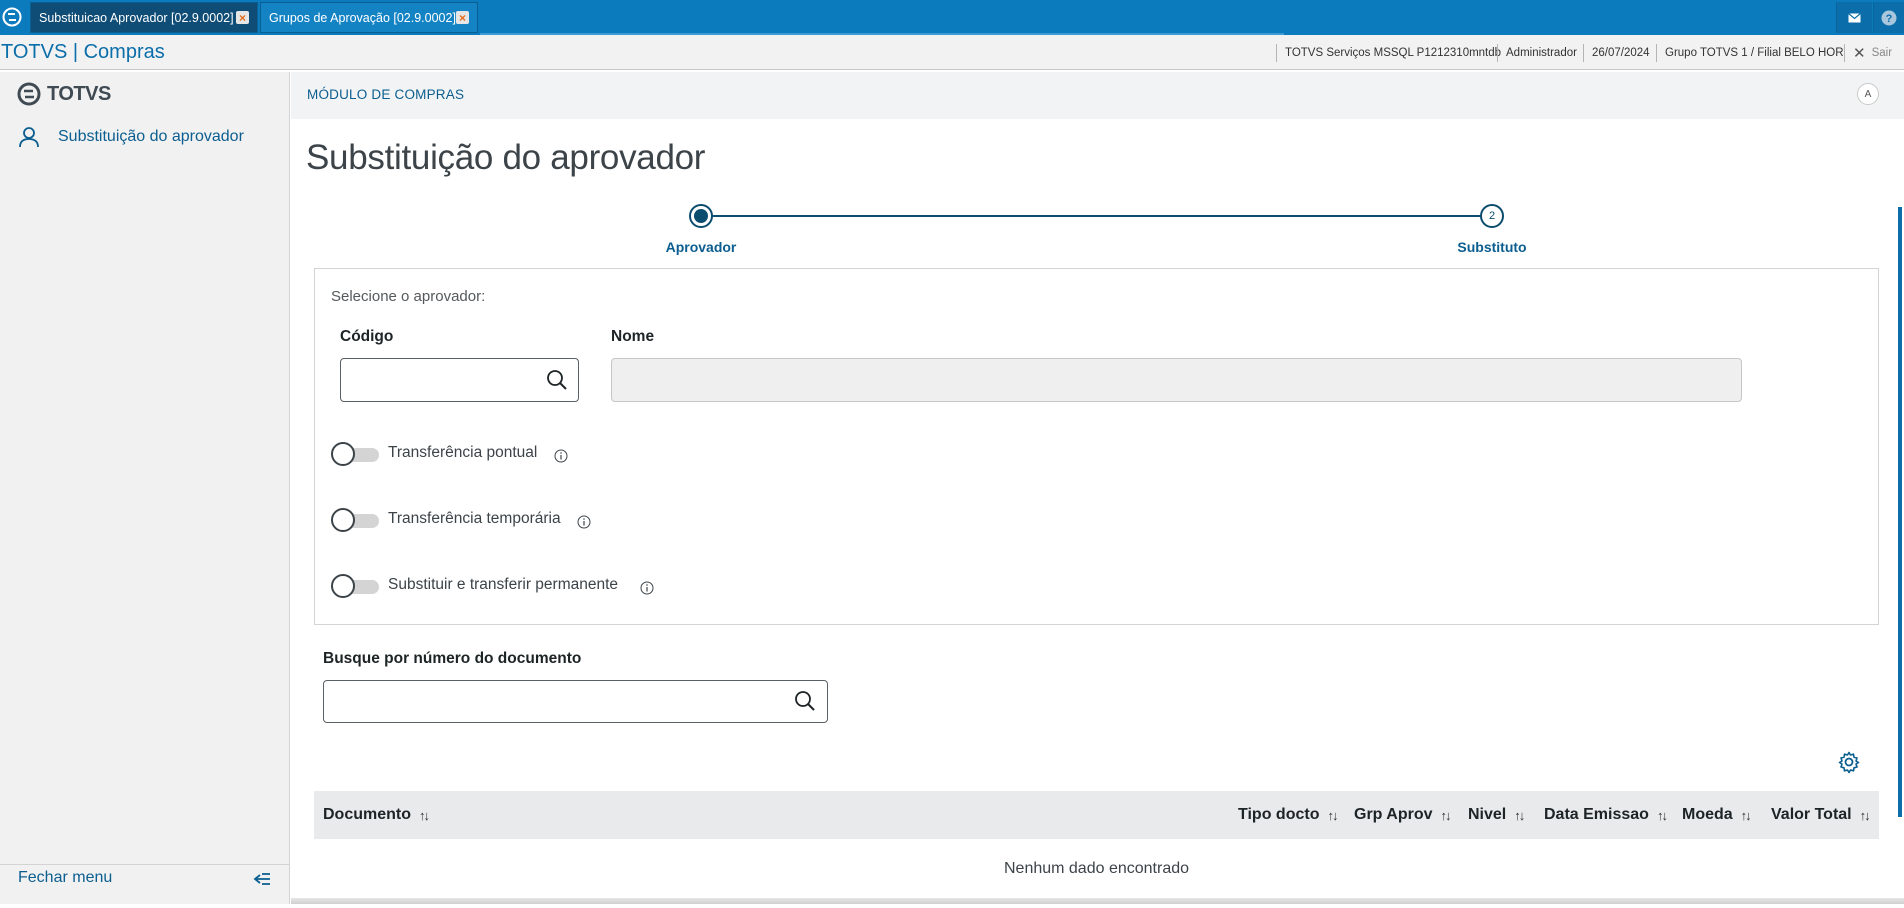 Image resolution: width=1904 pixels, height=908 pixels. Describe the element at coordinates (1279, 814) in the screenshot. I see `column-label: Tipo docto` at that location.